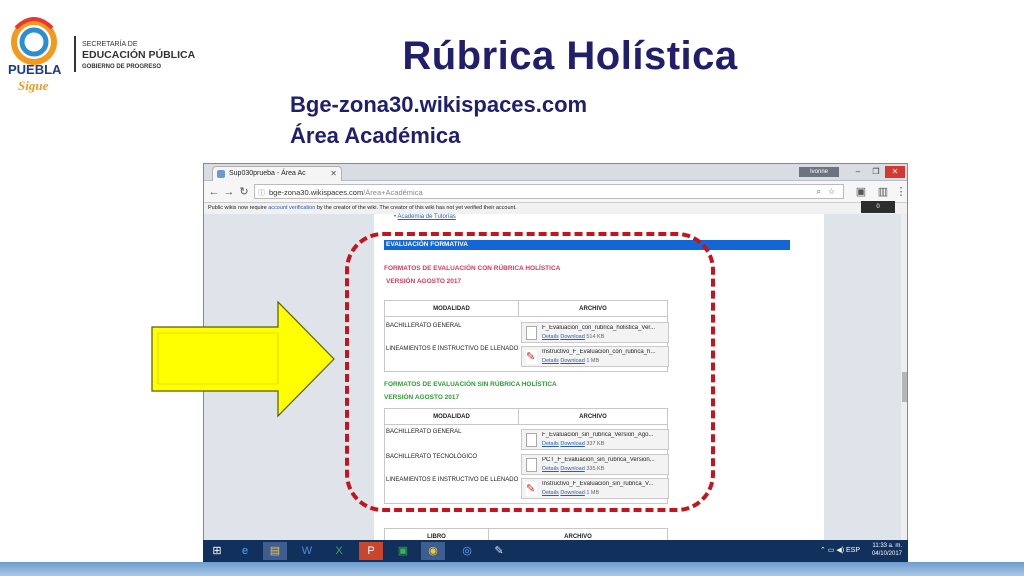  Describe the element at coordinates (261, 193) in the screenshot. I see `site-info-icon: ⓘ` at that location.